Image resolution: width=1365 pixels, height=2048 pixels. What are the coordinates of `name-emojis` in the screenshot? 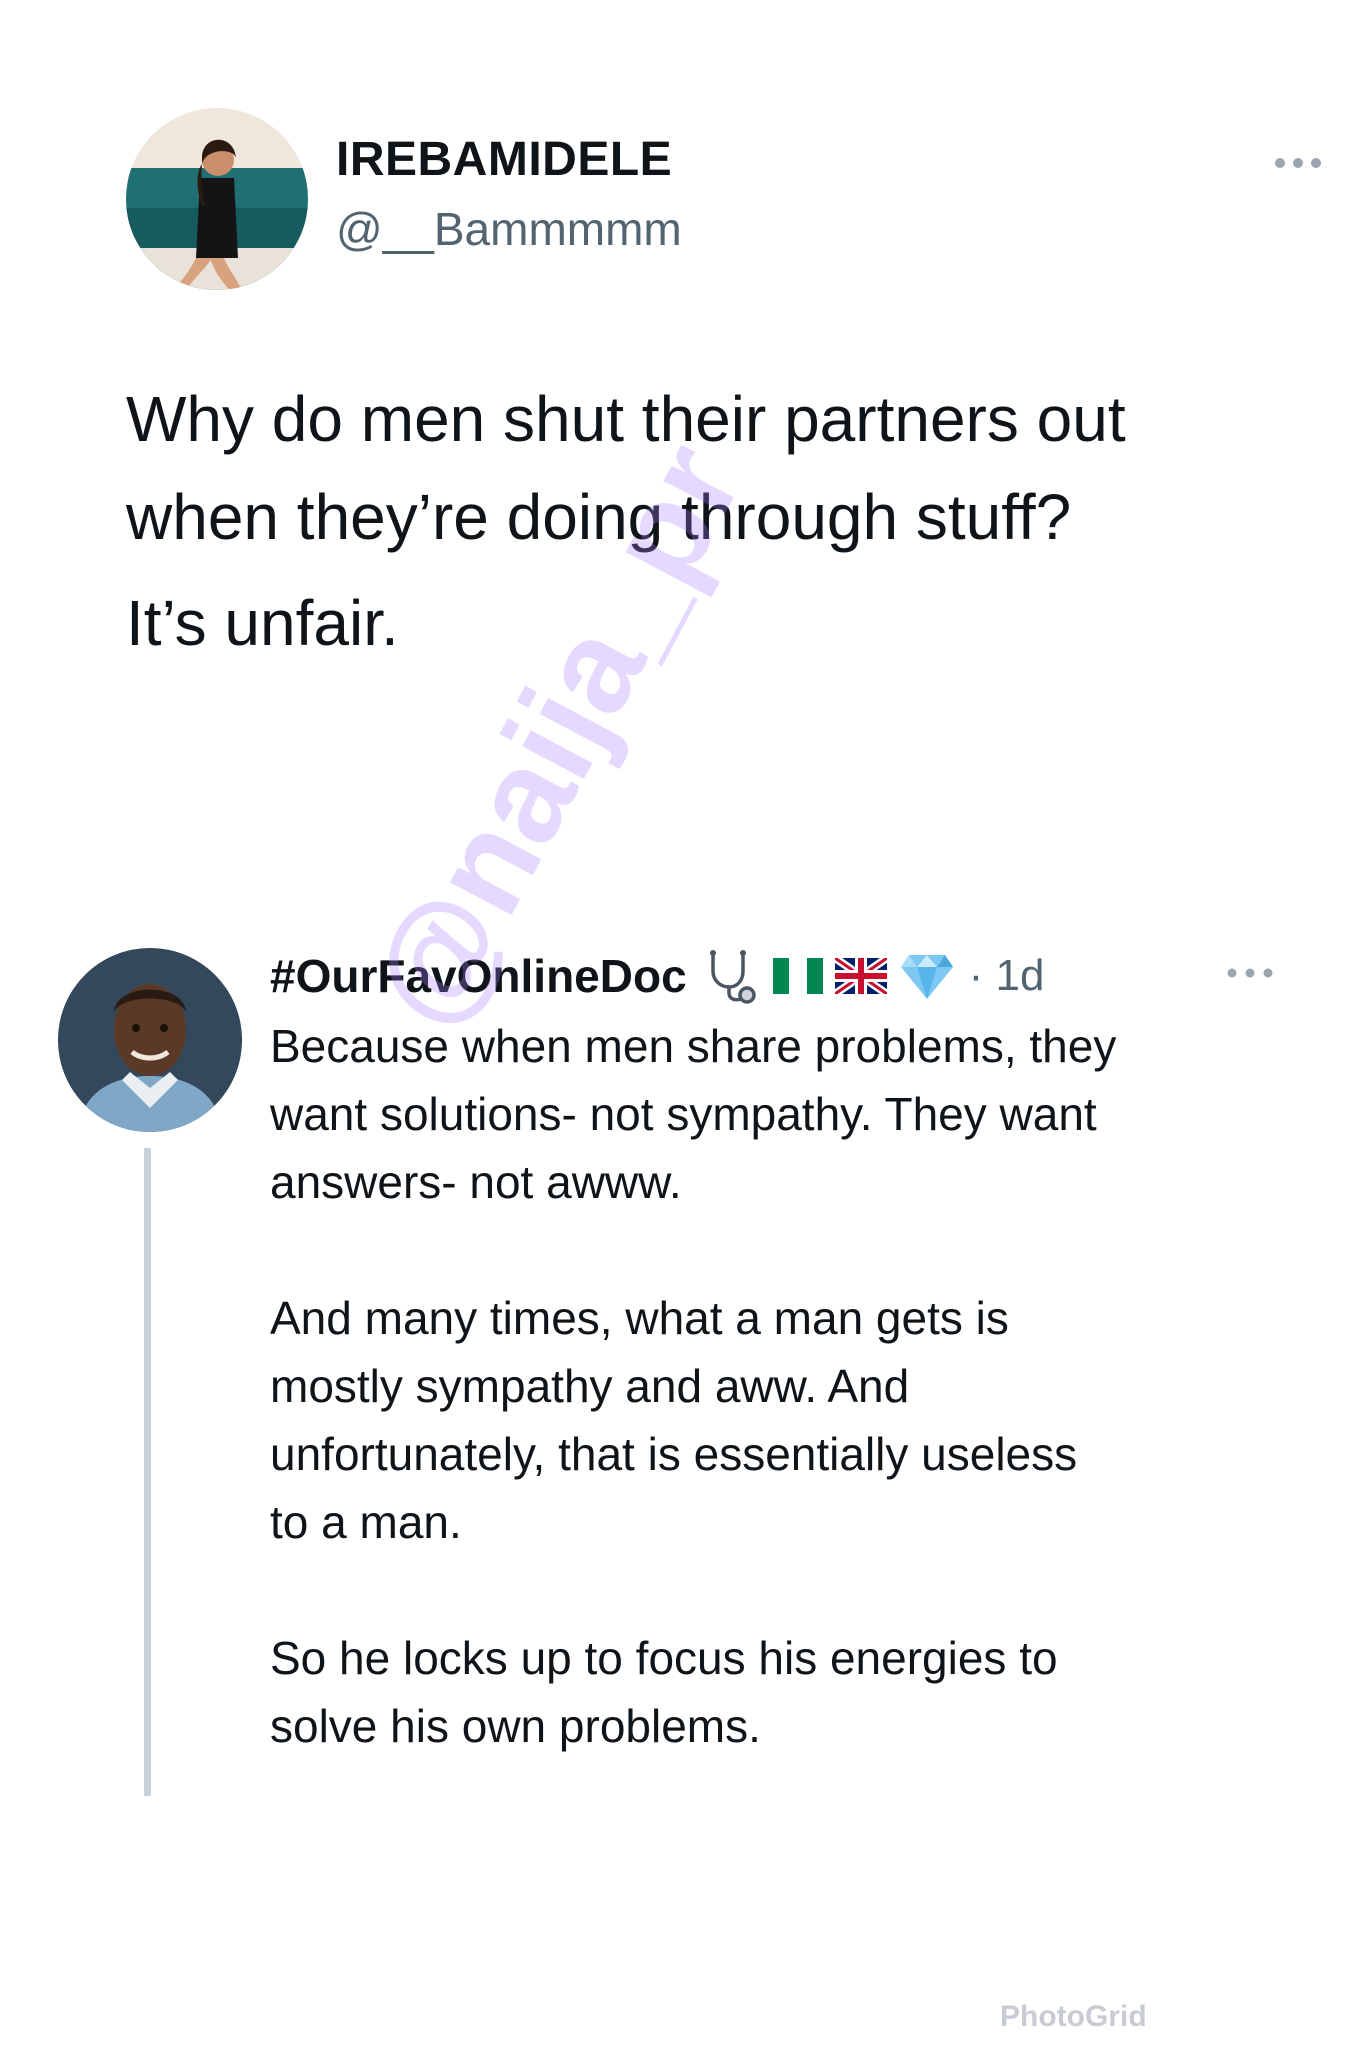 It's located at (835, 976).